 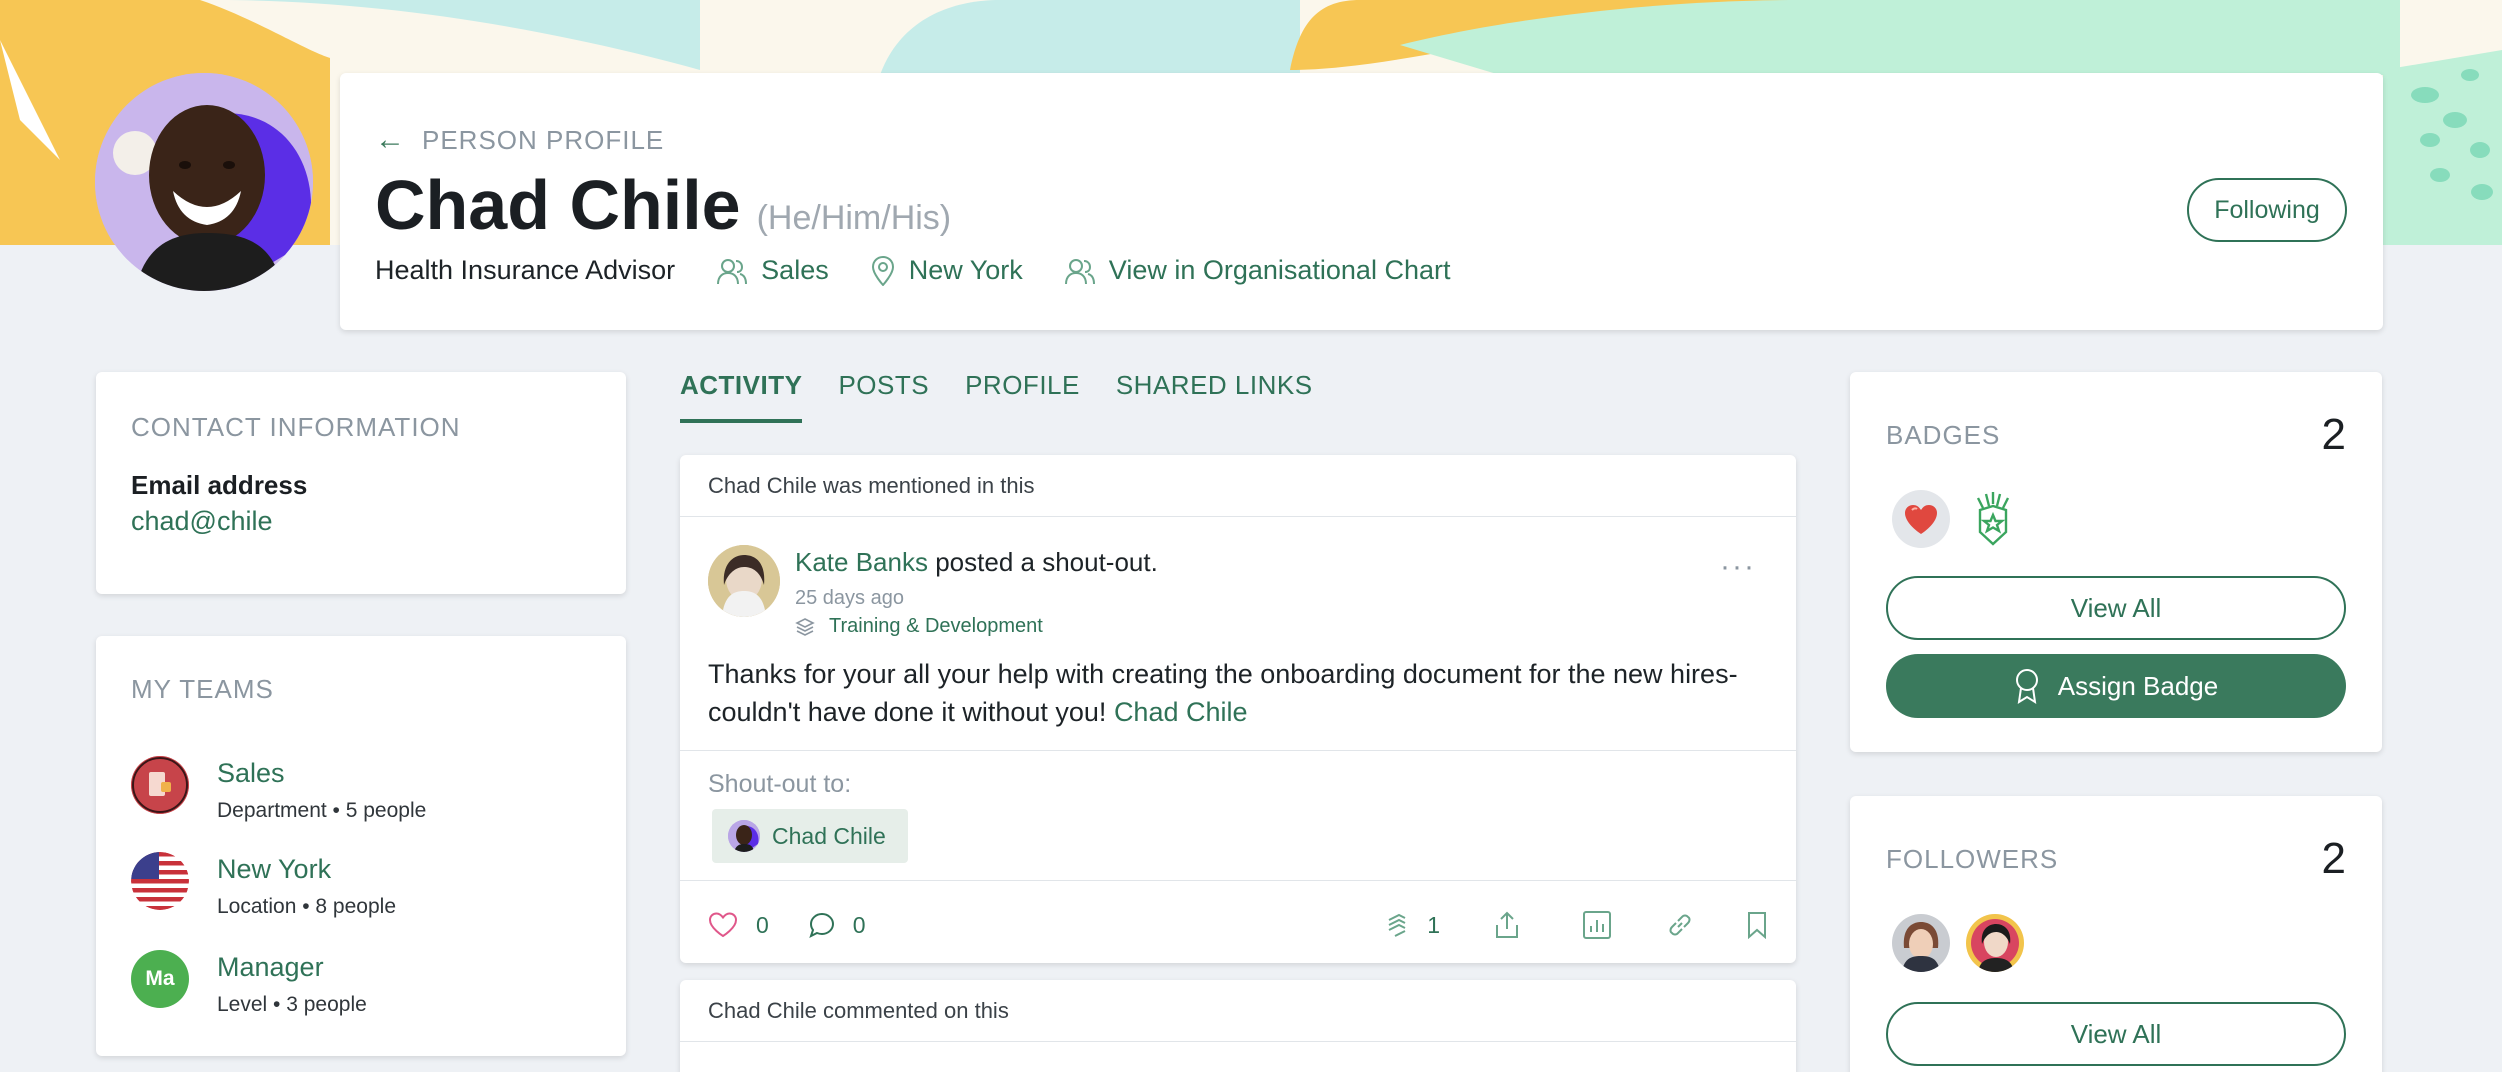 I want to click on post-group-link: Training & Development, so click(x=919, y=626).